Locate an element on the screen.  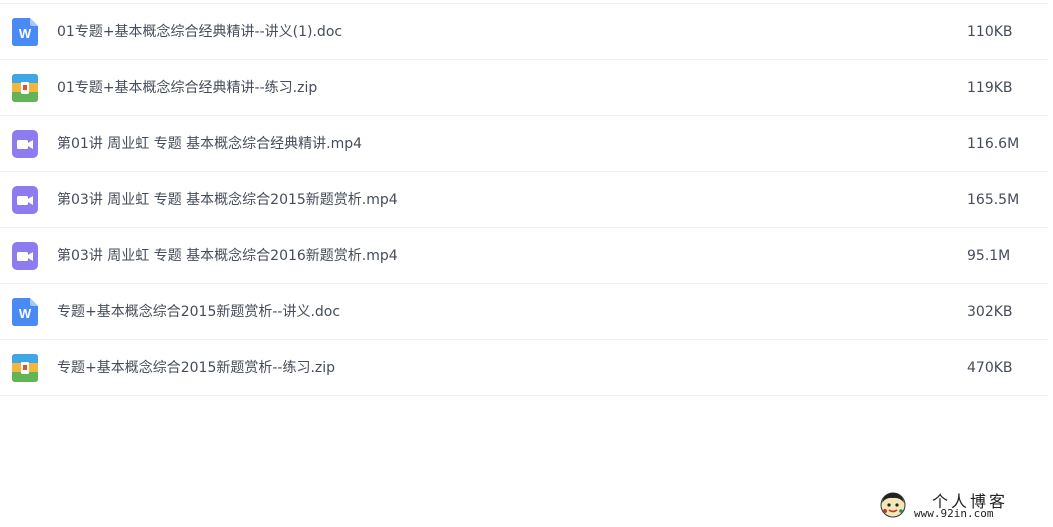
file-row: 第03讲 周业虹 专题 基本概念综合2015新题赏析.mp4 165.5M is located at coordinates (524, 199).